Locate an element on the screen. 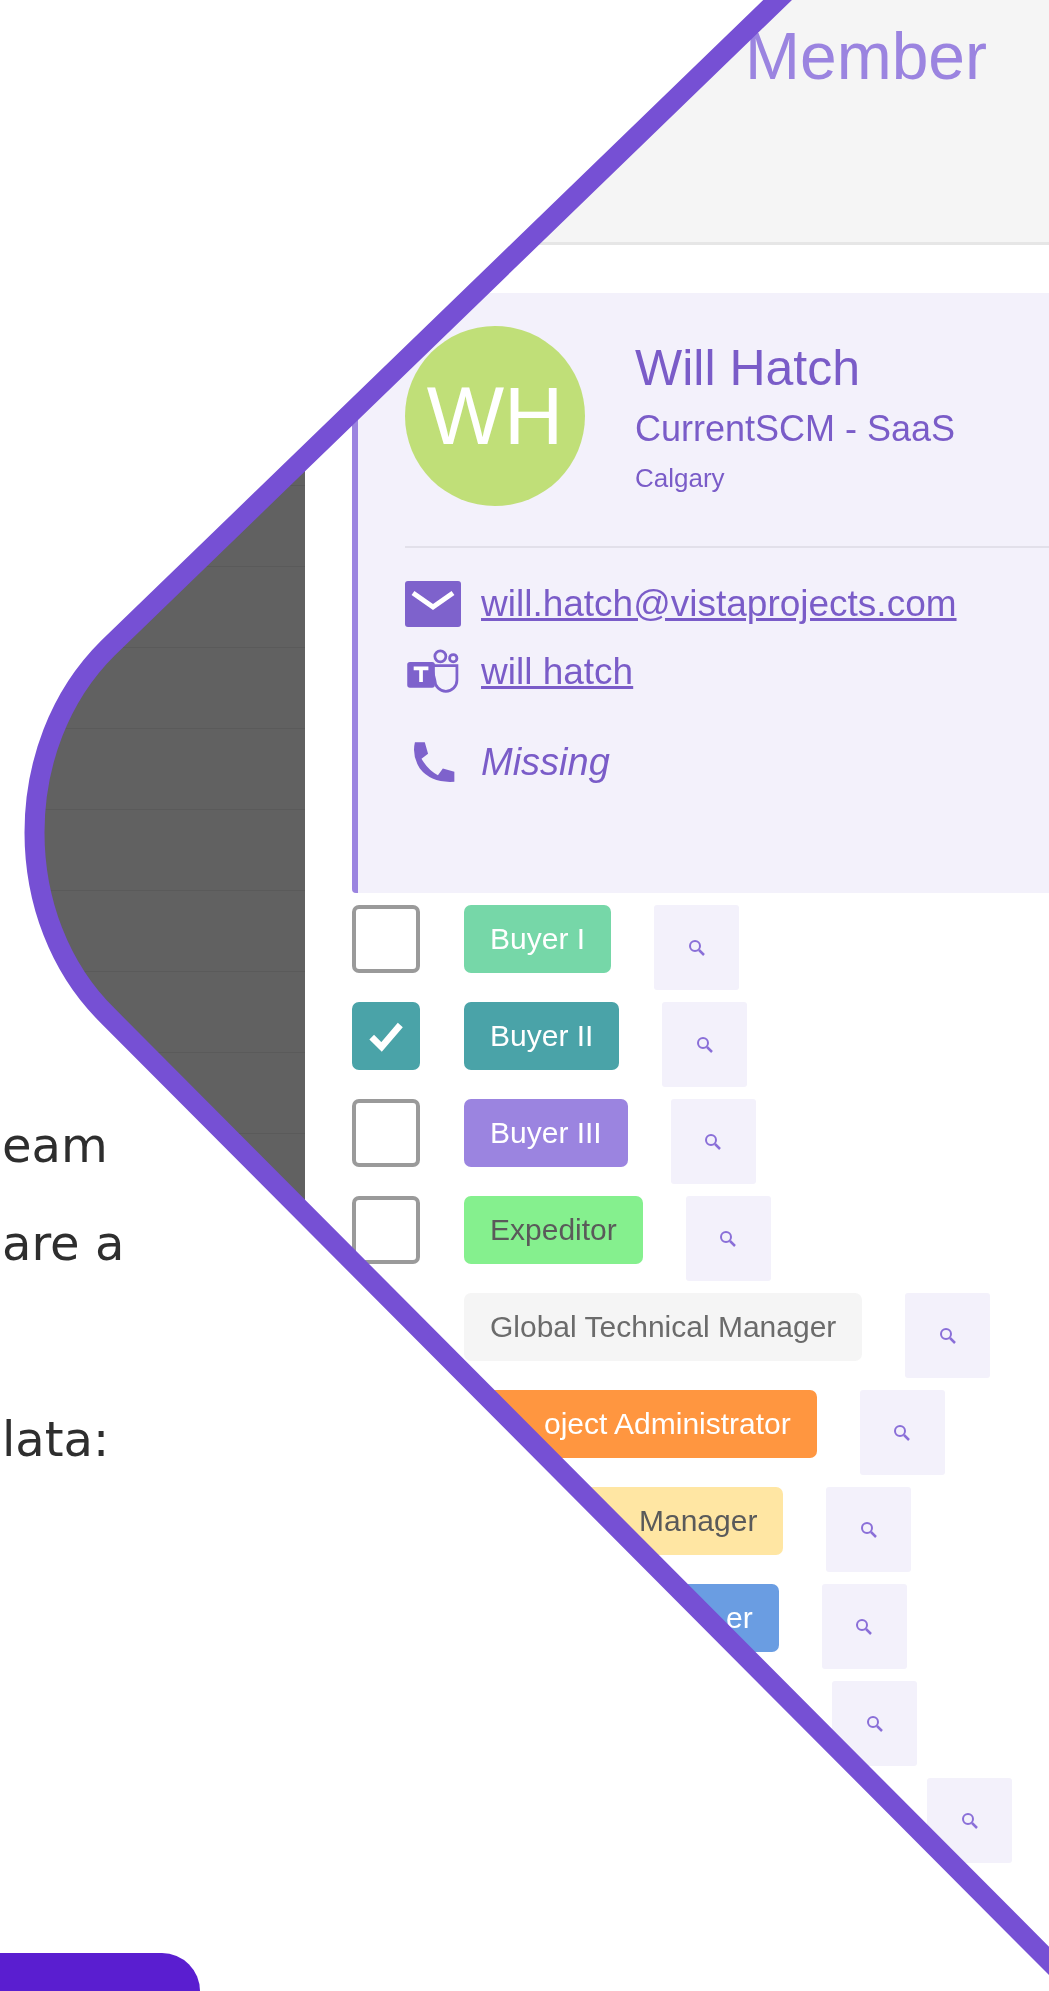 The height and width of the screenshot is (1991, 1049). teams-link: will hatch is located at coordinates (557, 672).